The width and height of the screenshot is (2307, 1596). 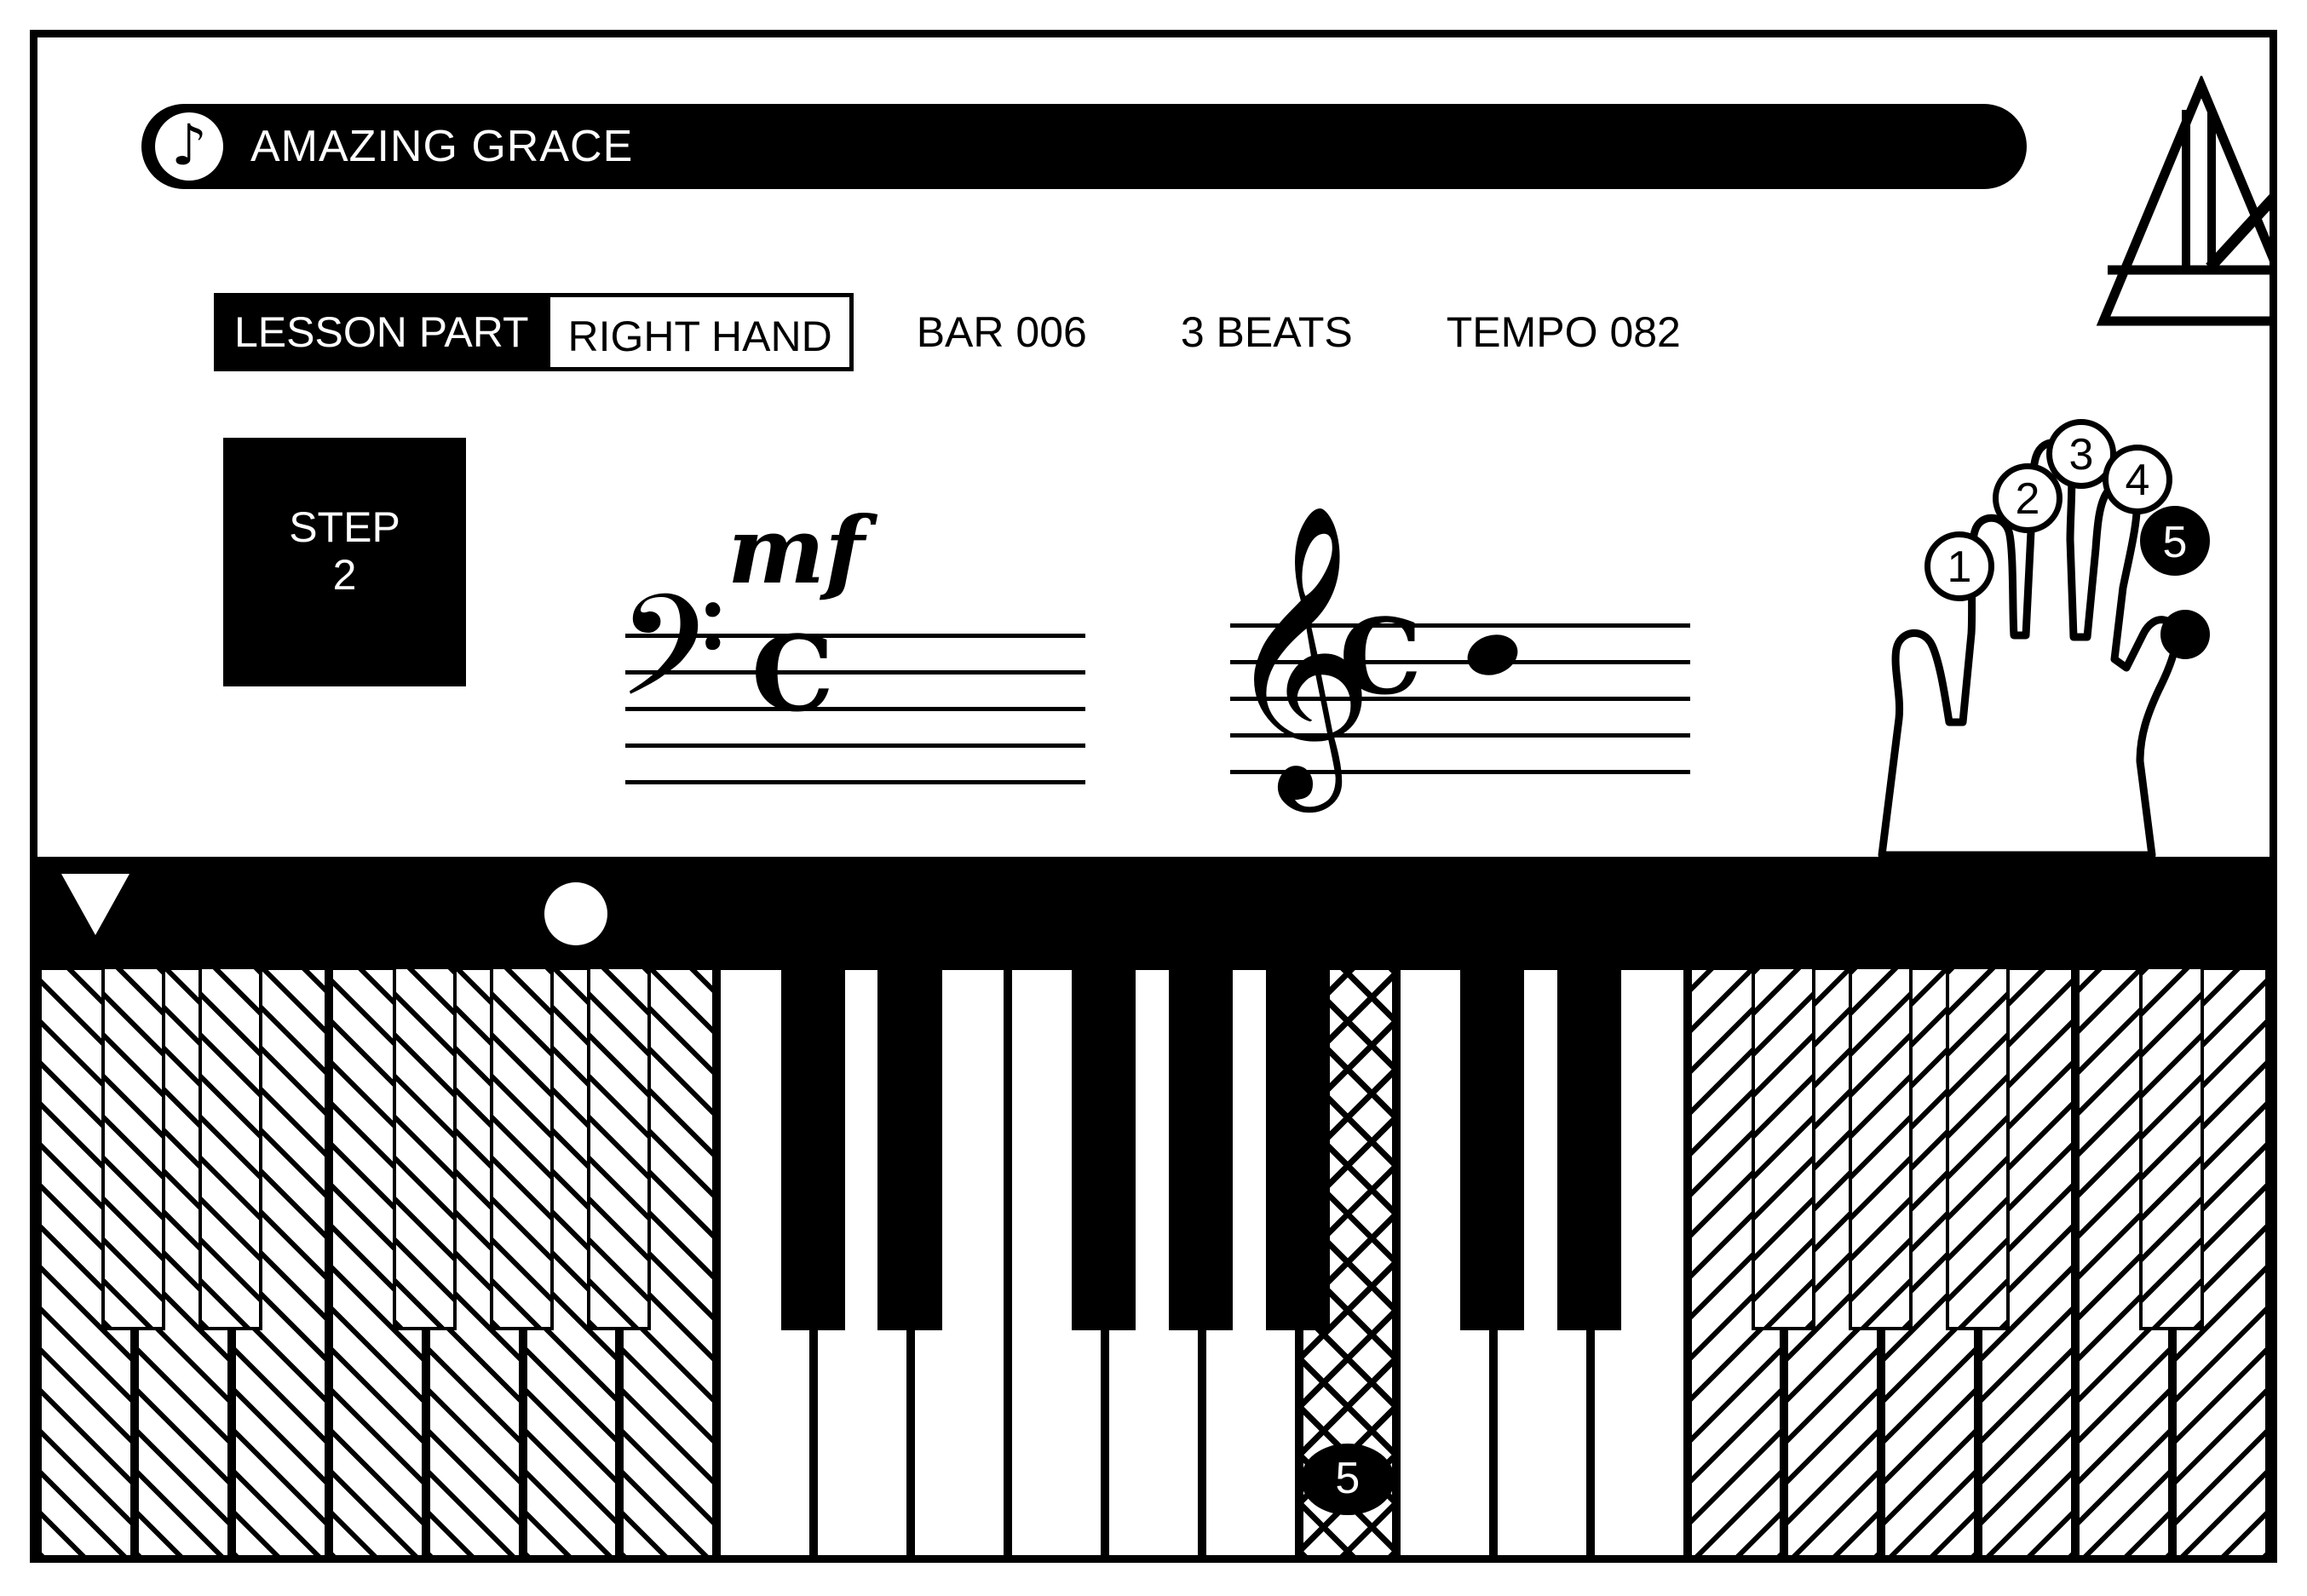 What do you see at coordinates (2175, 541) in the screenshot?
I see `finger-number-5: 5` at bounding box center [2175, 541].